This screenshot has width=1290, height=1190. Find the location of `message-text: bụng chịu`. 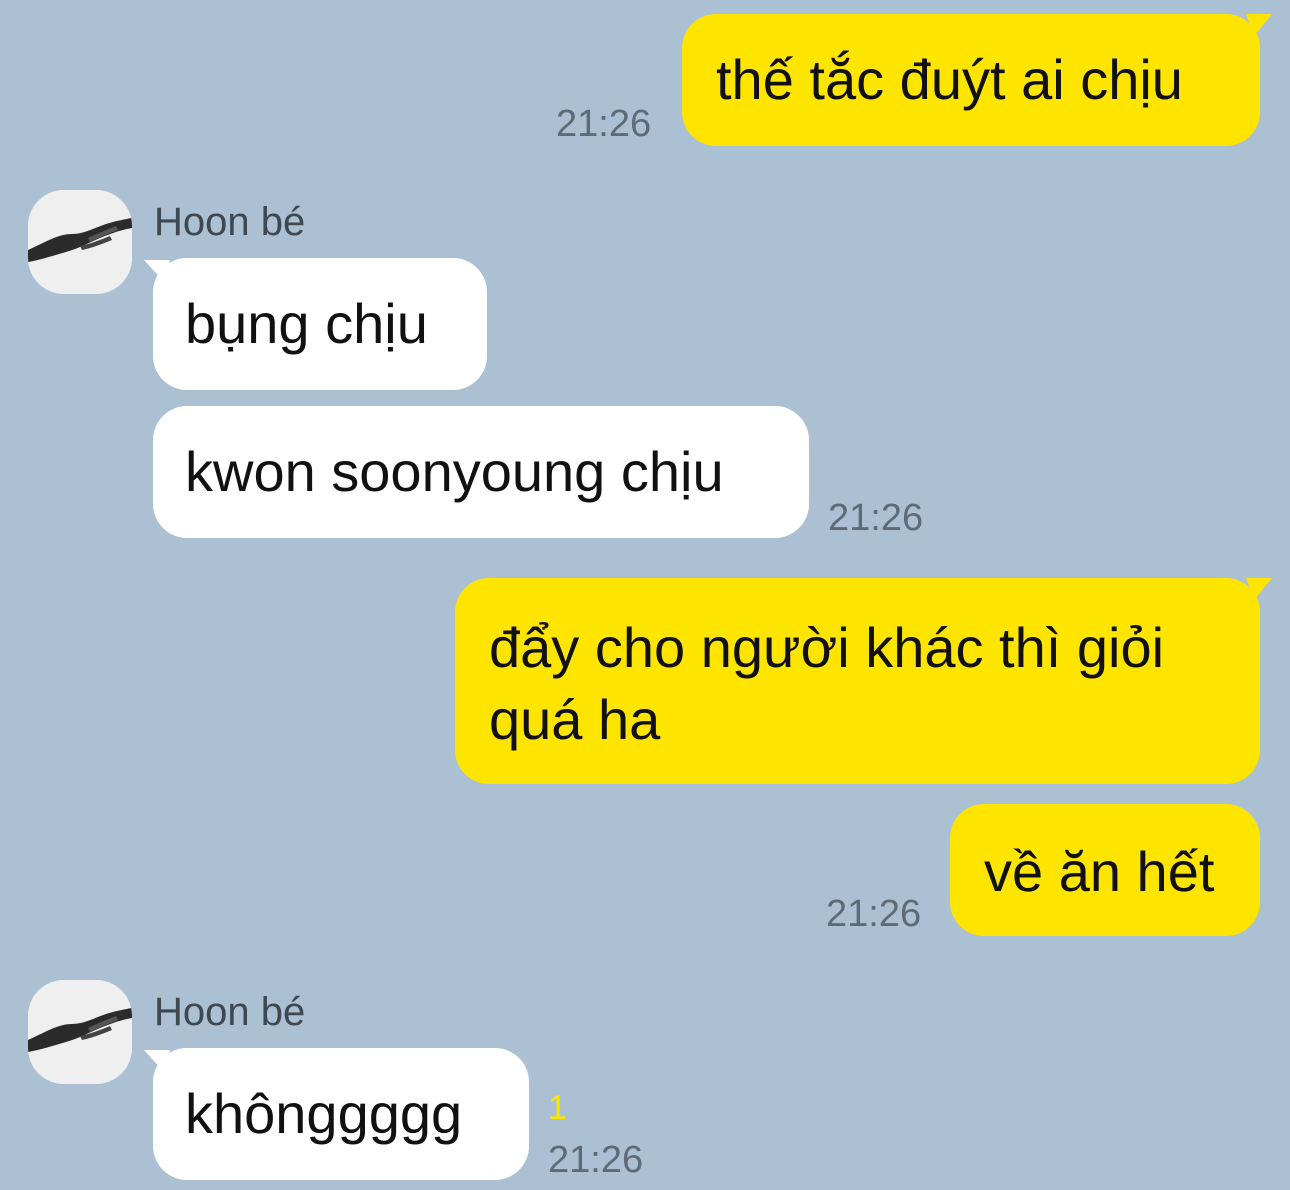

message-text: bụng chịu is located at coordinates (306, 323).